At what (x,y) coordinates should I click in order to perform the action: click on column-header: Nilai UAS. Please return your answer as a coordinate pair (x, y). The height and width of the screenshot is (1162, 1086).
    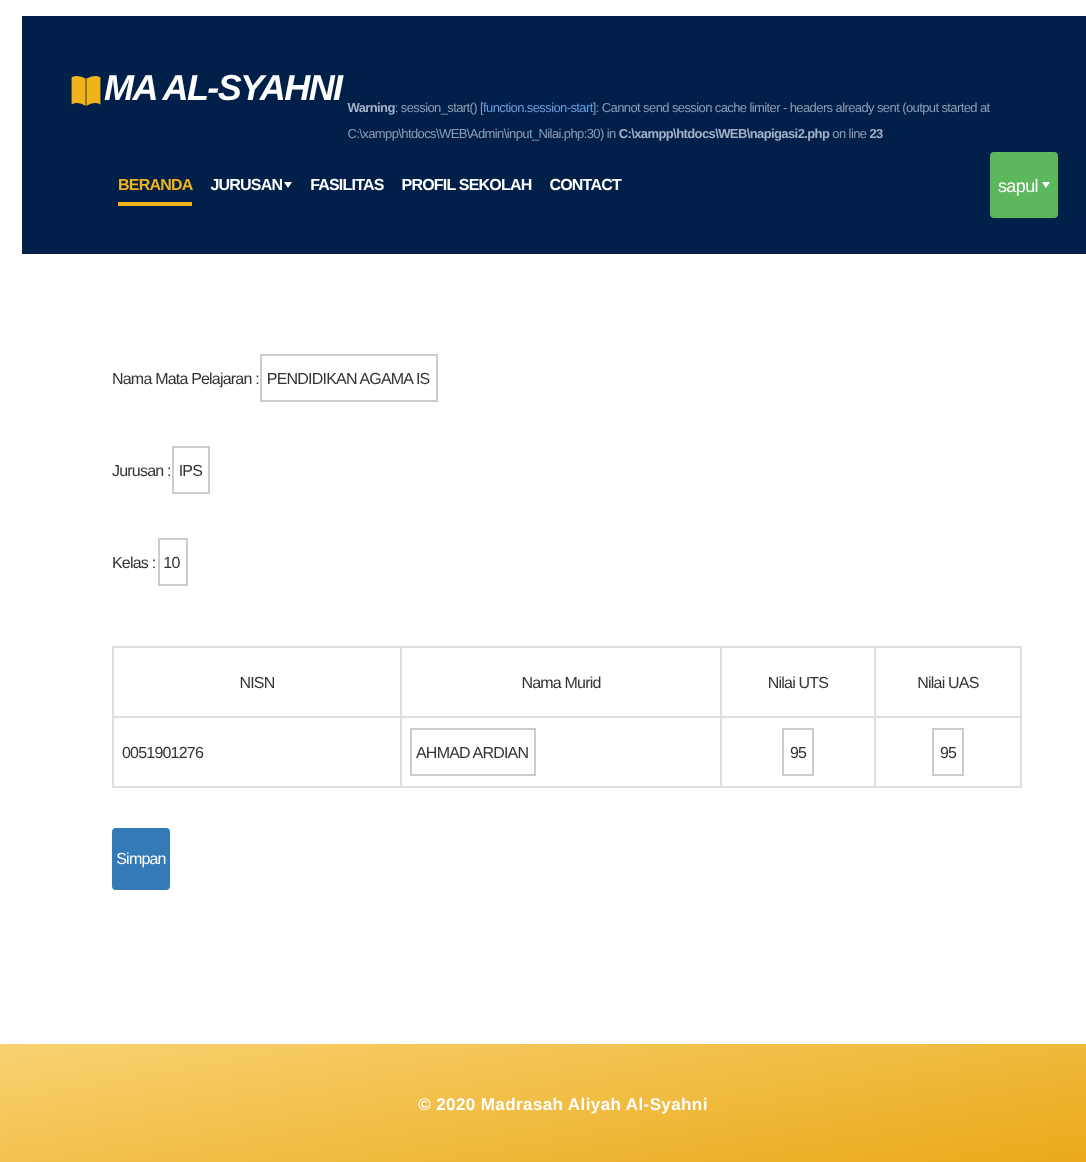
    Looking at the image, I should click on (948, 682).